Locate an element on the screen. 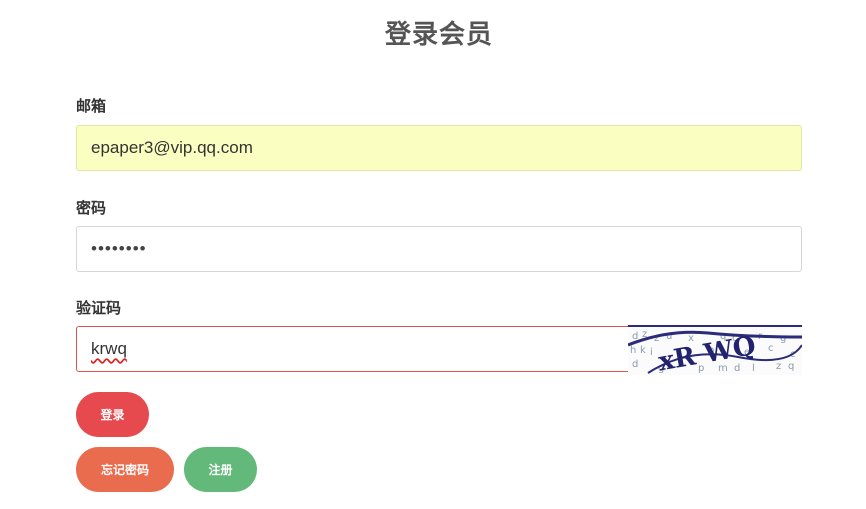  svg-text: k is located at coordinates (643, 350).